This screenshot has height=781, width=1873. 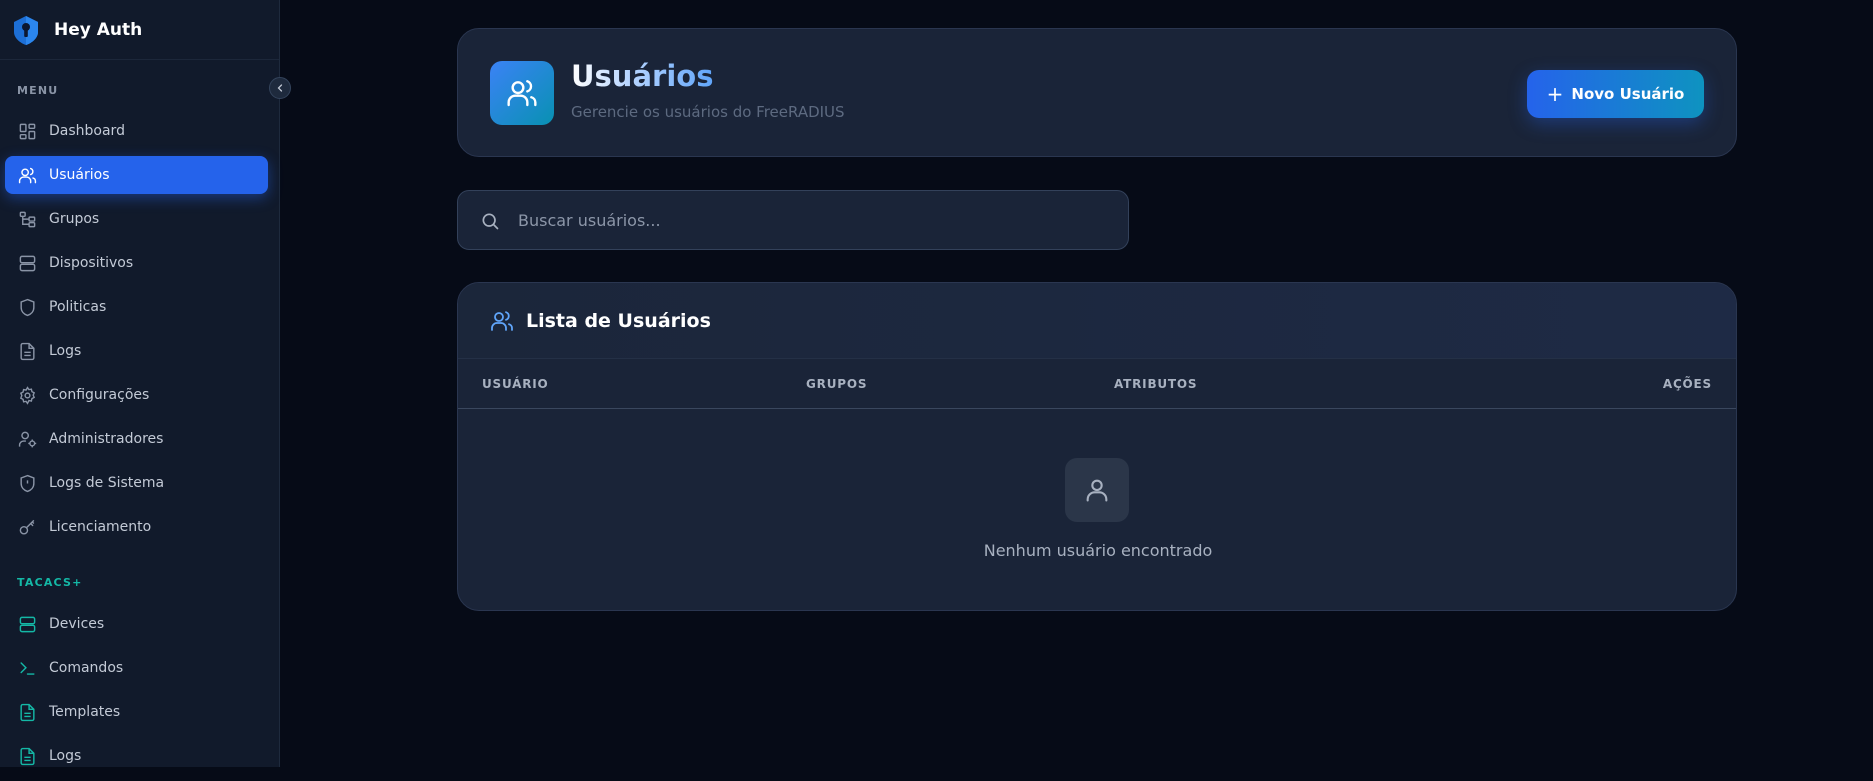 What do you see at coordinates (79, 175) in the screenshot?
I see `sidebar-item-label: Usuários` at bounding box center [79, 175].